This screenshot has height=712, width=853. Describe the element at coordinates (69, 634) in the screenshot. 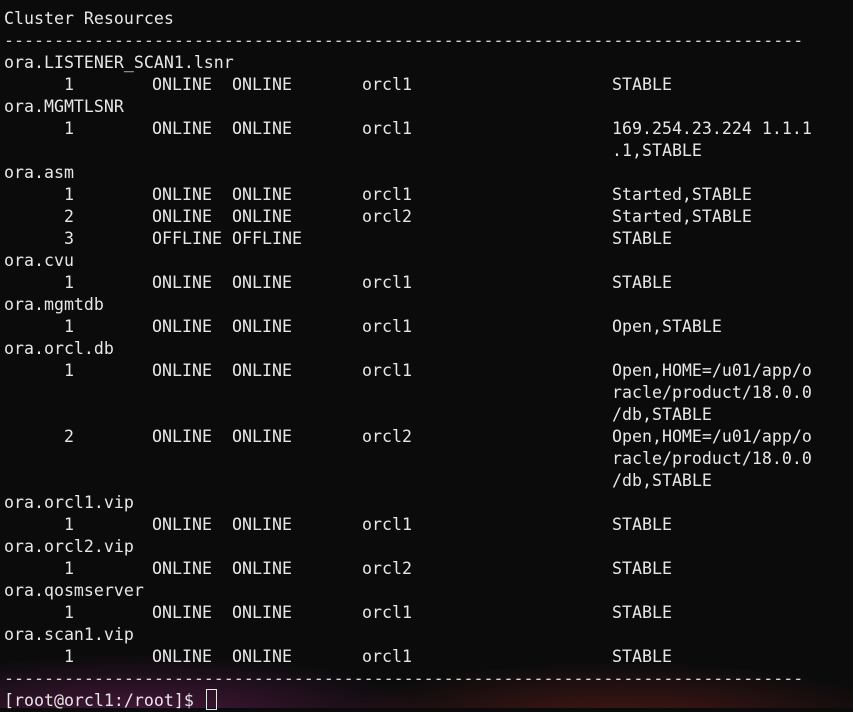

I see `resource-name: ora.scan1.vip` at that location.